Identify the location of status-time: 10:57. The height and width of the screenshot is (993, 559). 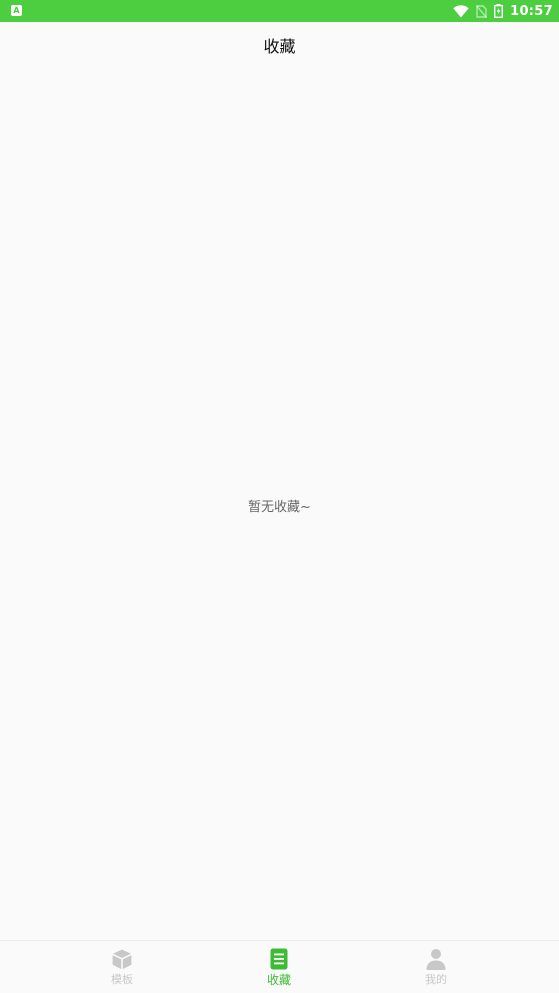
(531, 11).